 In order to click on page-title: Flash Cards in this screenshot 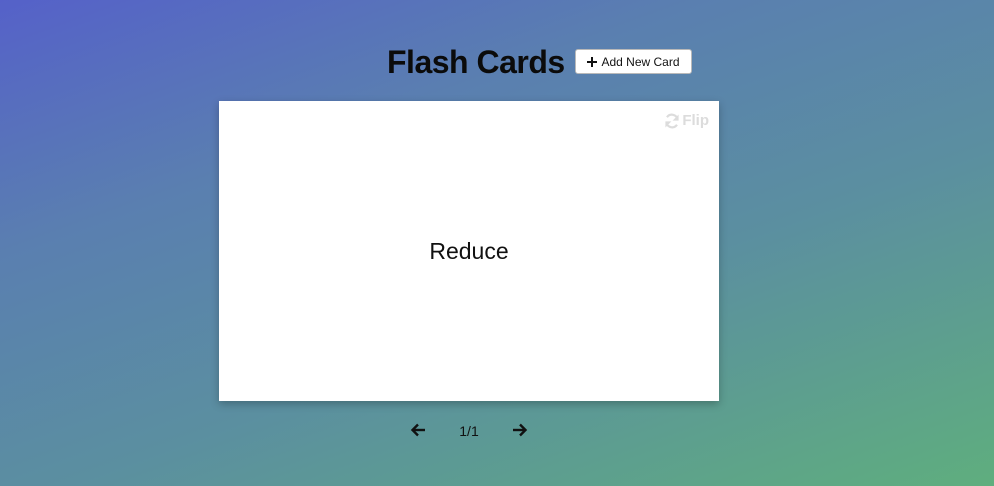, I will do `click(476, 62)`.